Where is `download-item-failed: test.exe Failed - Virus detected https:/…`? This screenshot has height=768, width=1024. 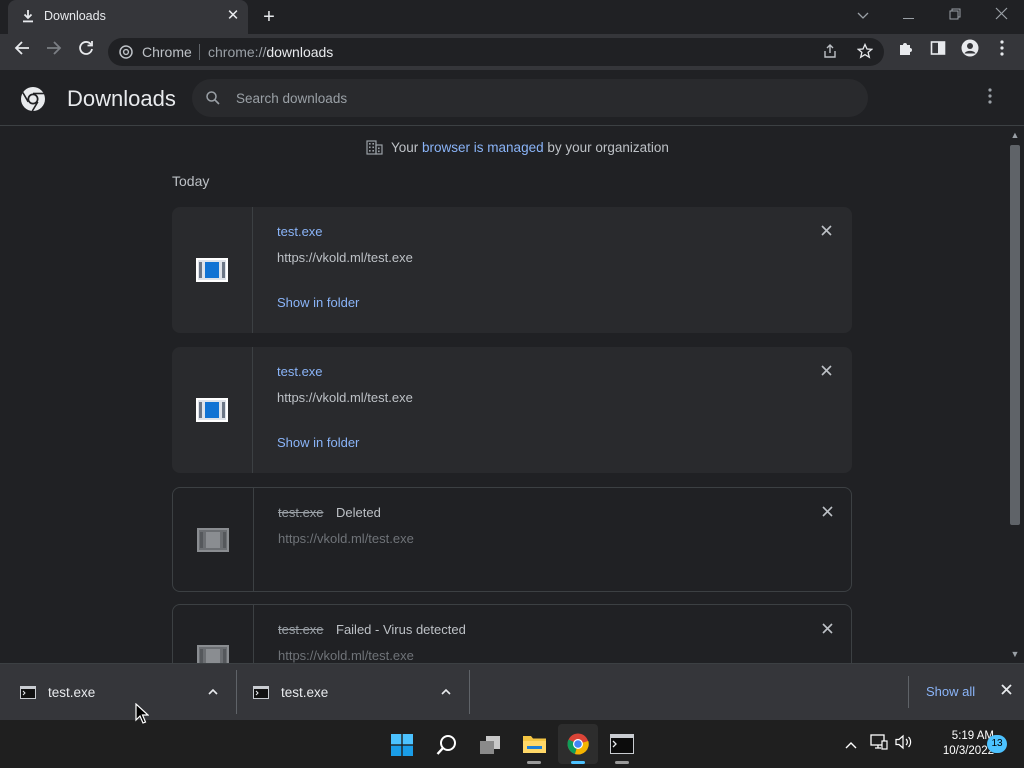 download-item-failed: test.exe Failed - Virus detected https:/… is located at coordinates (512, 633).